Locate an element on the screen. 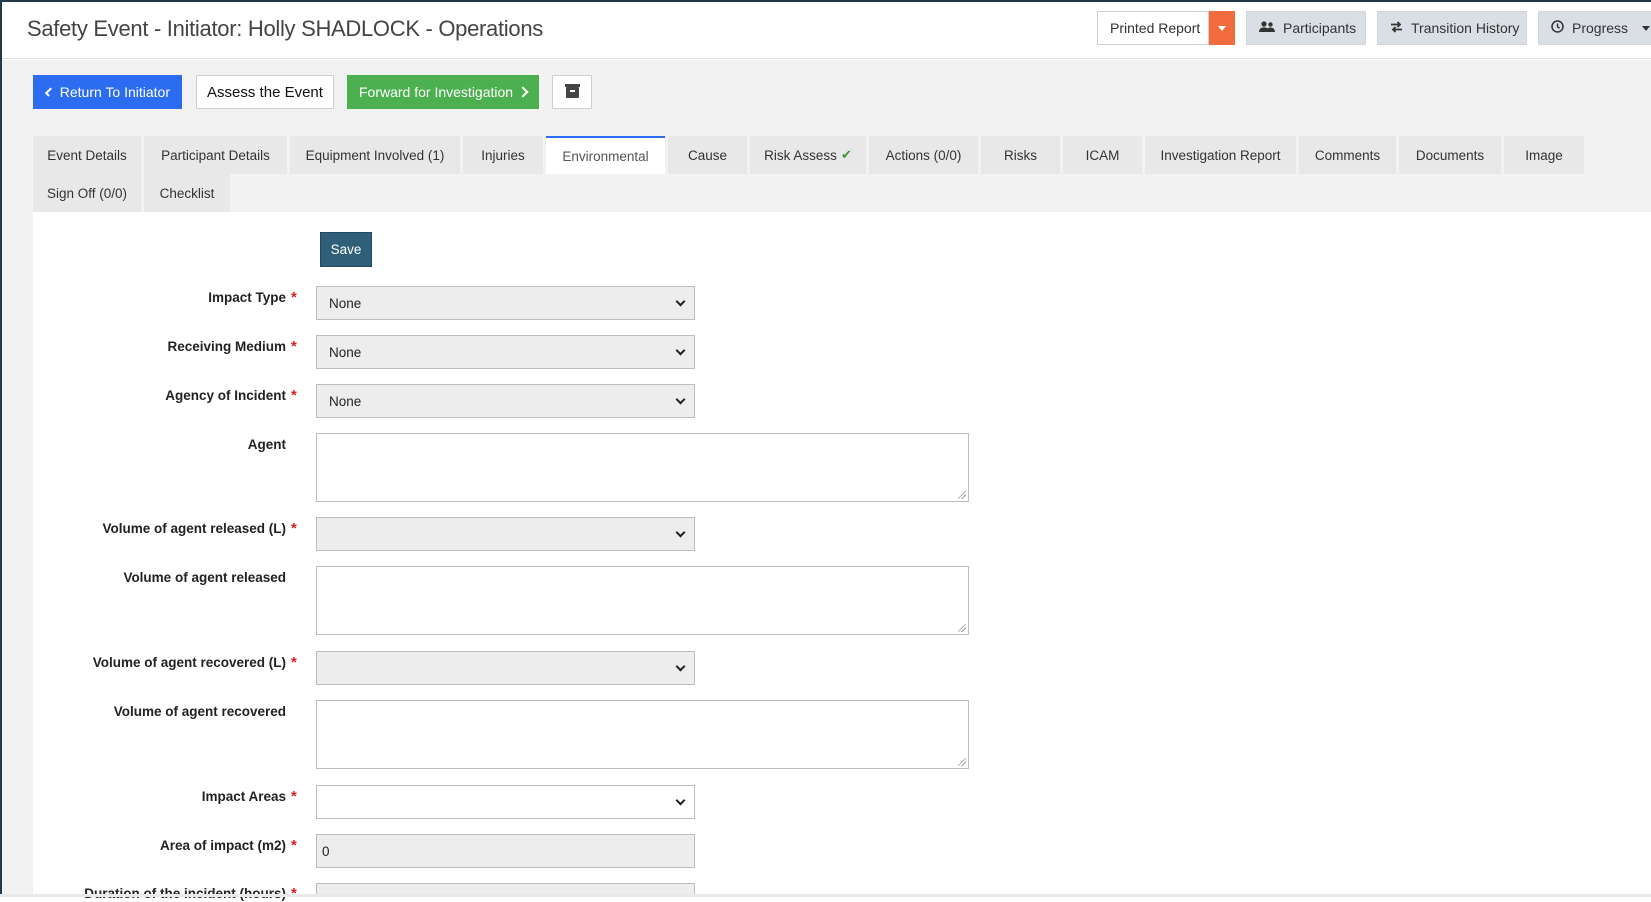  agent-label: Agent is located at coordinates (266, 444).